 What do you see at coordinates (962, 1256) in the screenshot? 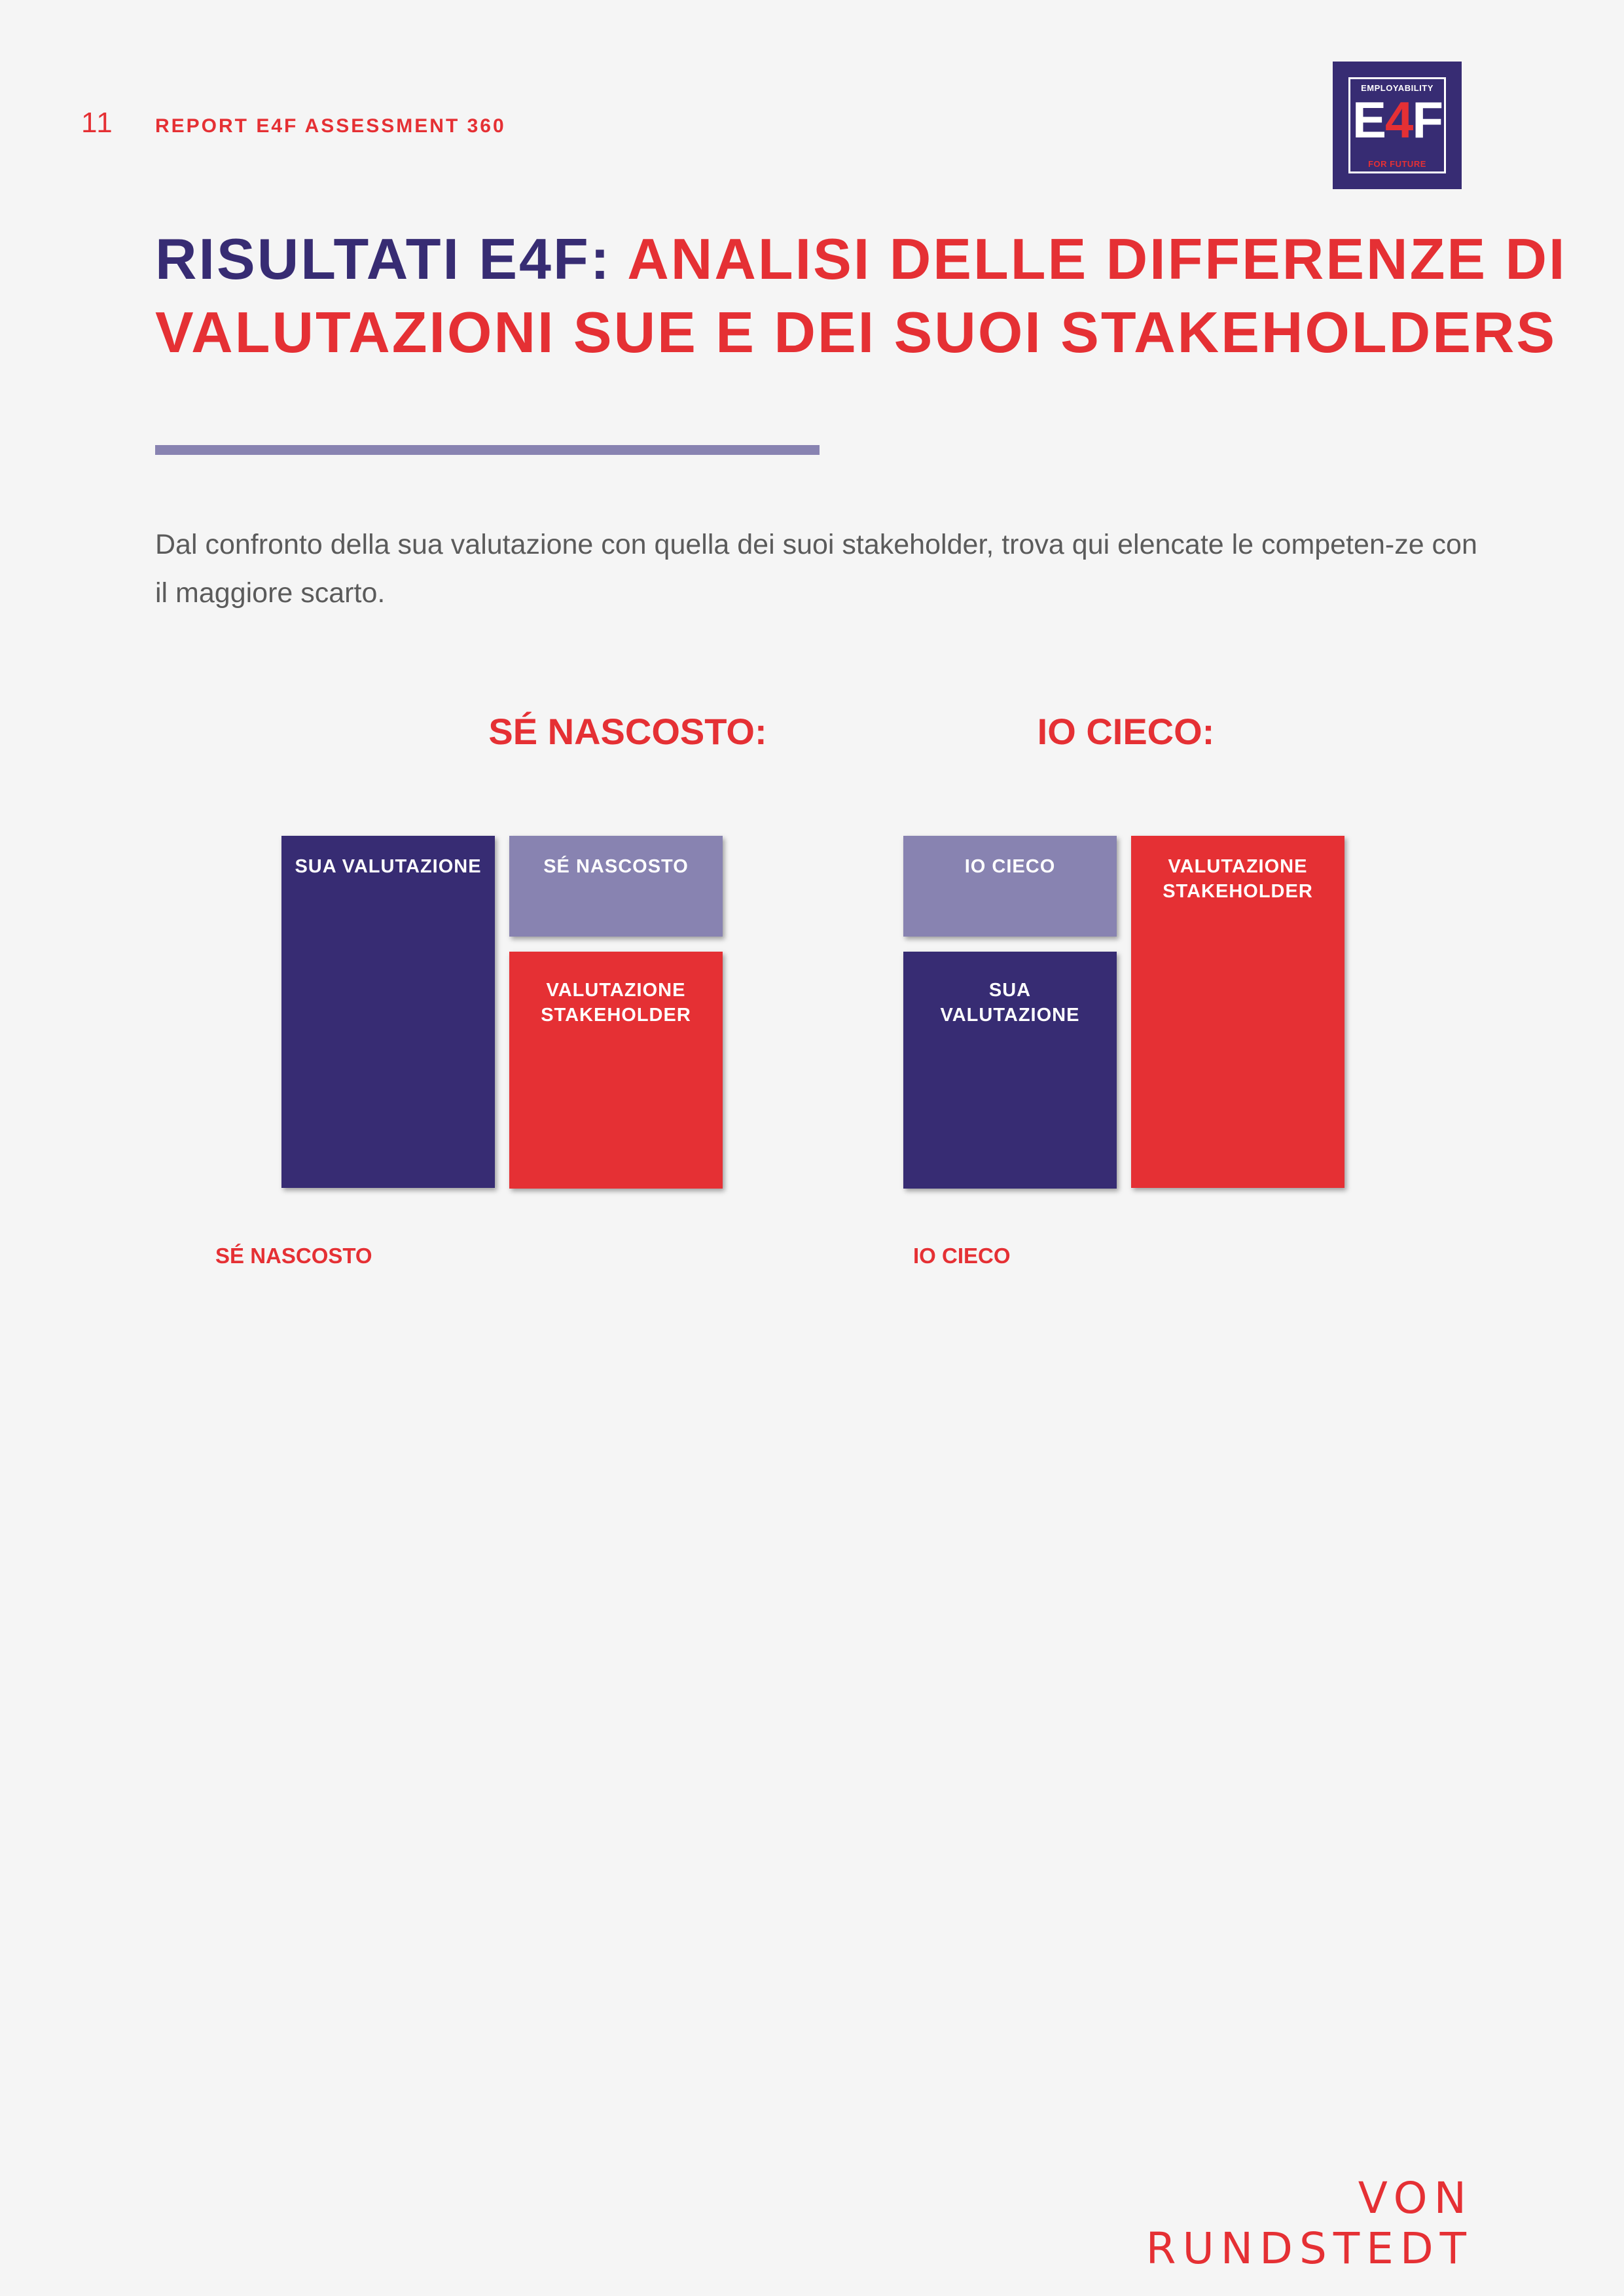
I see `list-label-blind-self: IO CIECO` at bounding box center [962, 1256].